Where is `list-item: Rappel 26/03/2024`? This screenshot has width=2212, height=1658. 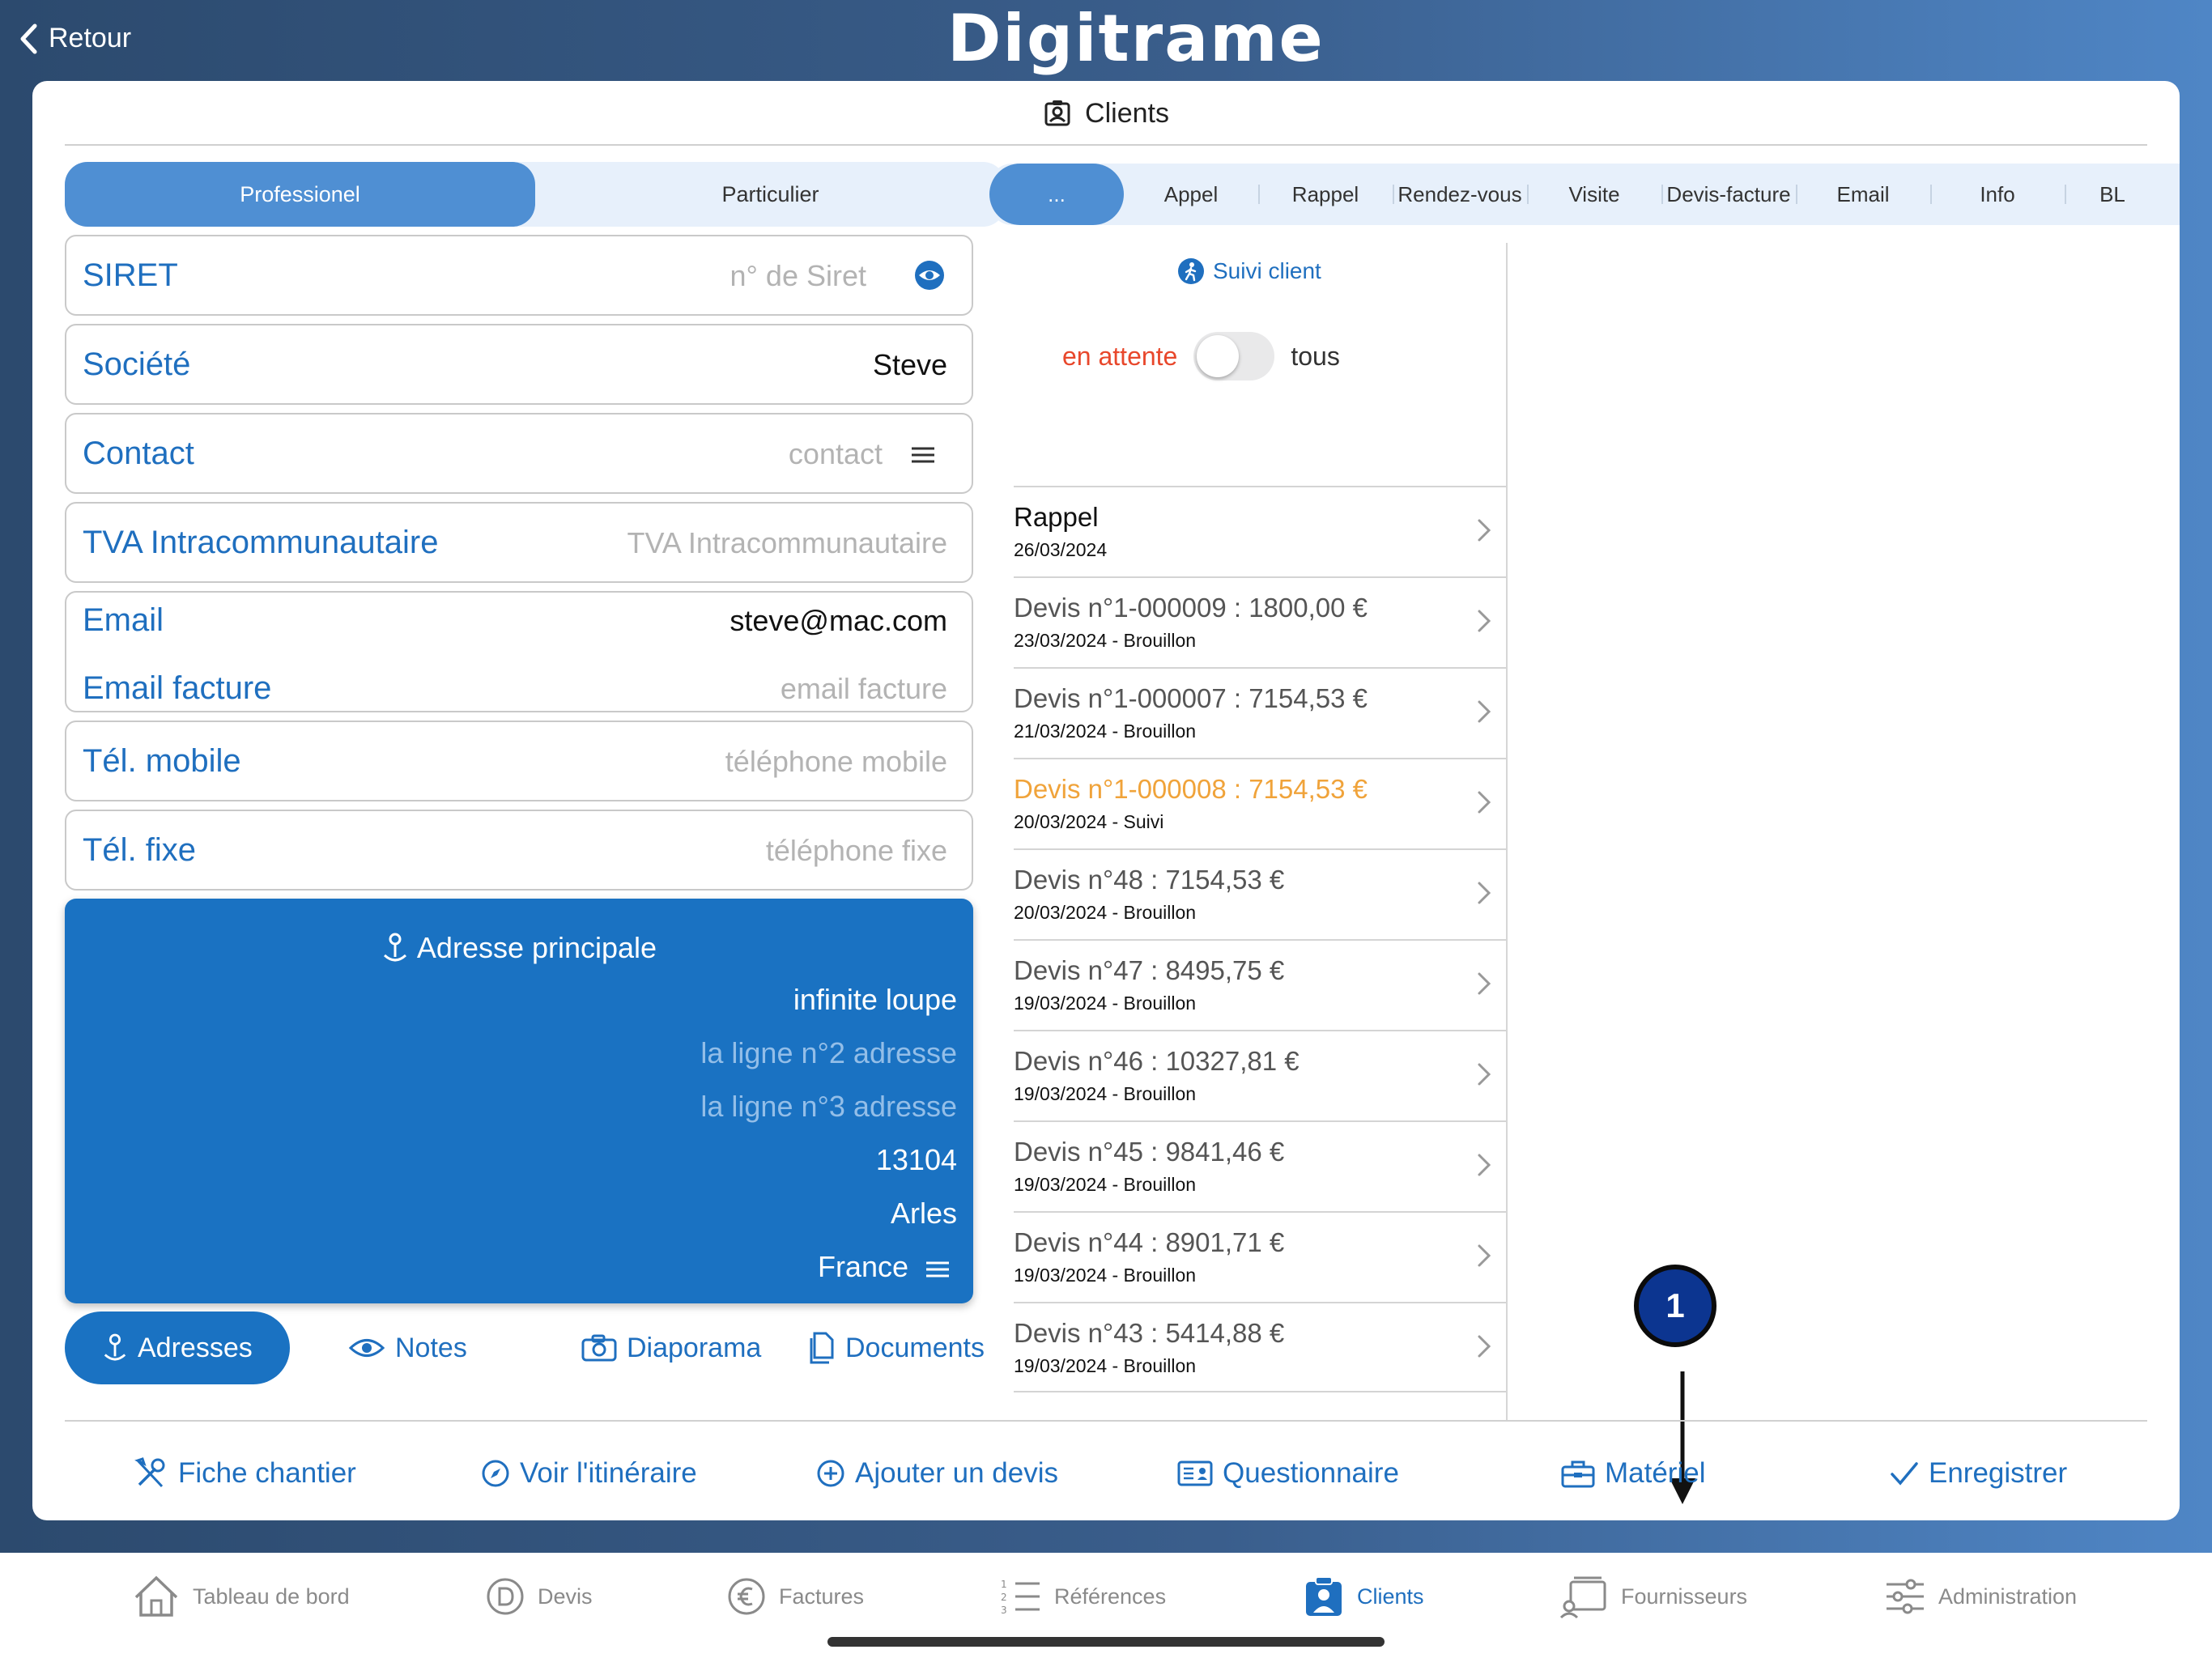
list-item: Rappel 26/03/2024 is located at coordinates (1260, 531).